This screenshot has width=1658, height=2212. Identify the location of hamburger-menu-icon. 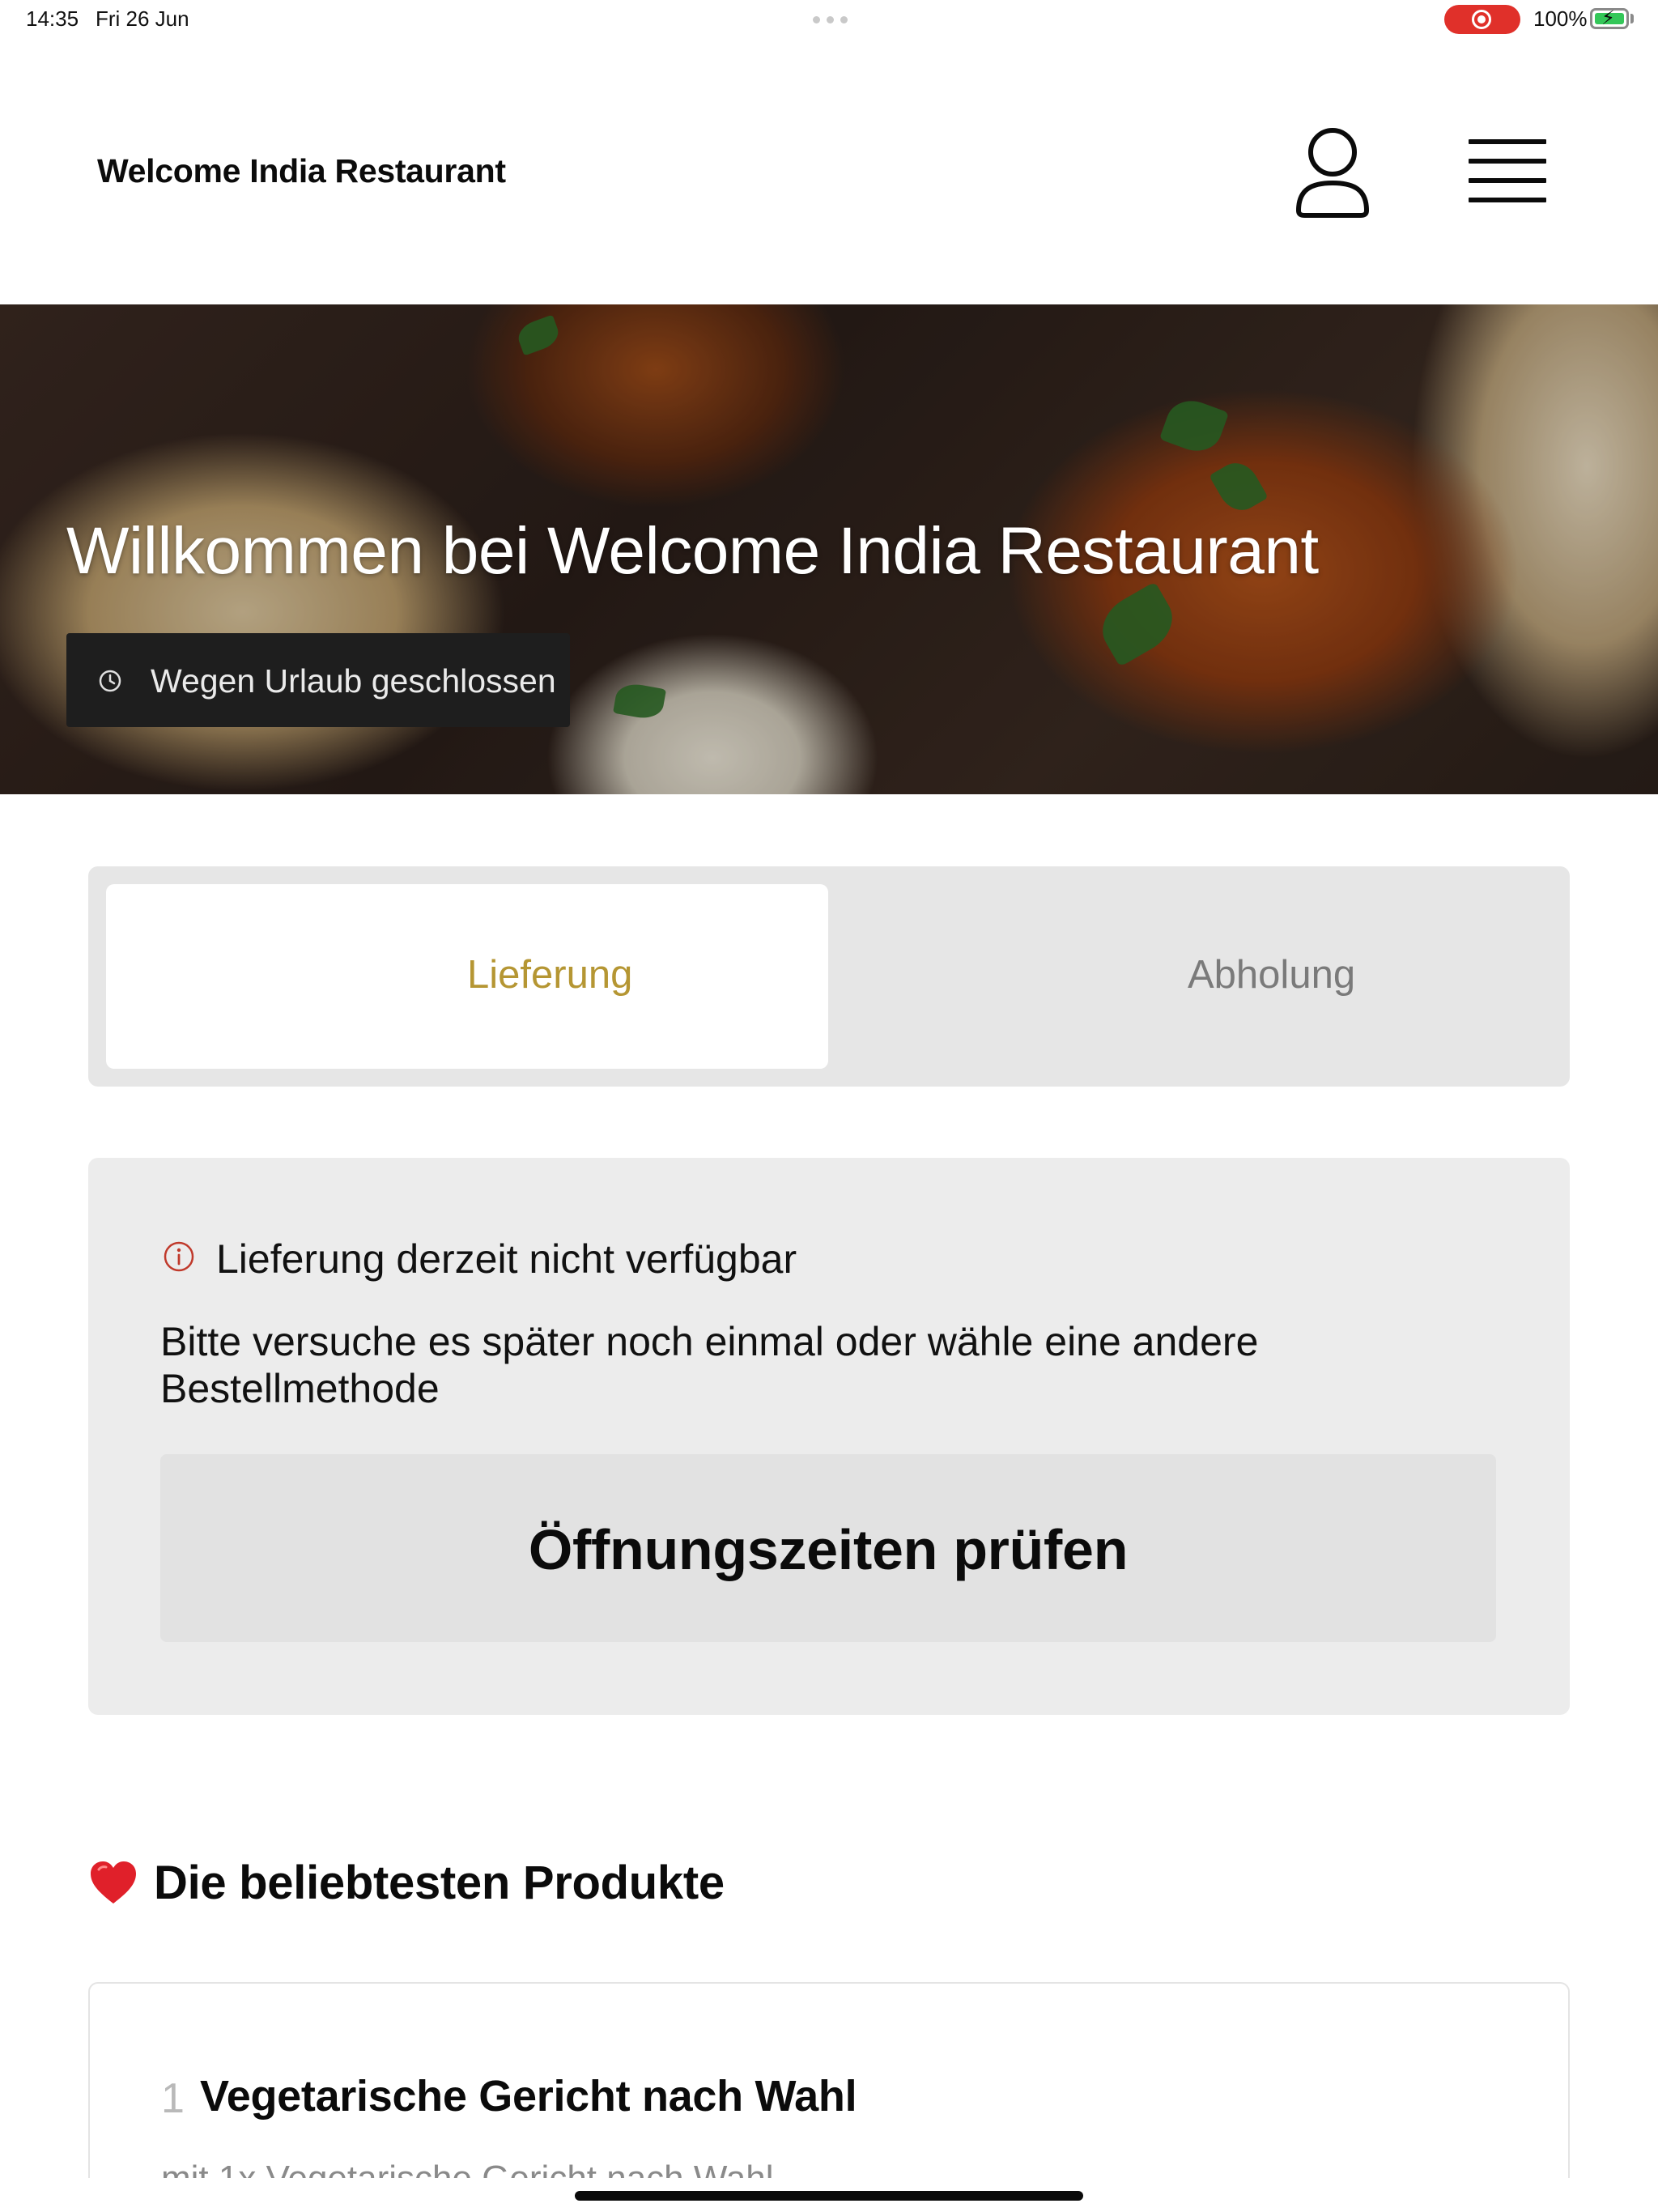
(1507, 141).